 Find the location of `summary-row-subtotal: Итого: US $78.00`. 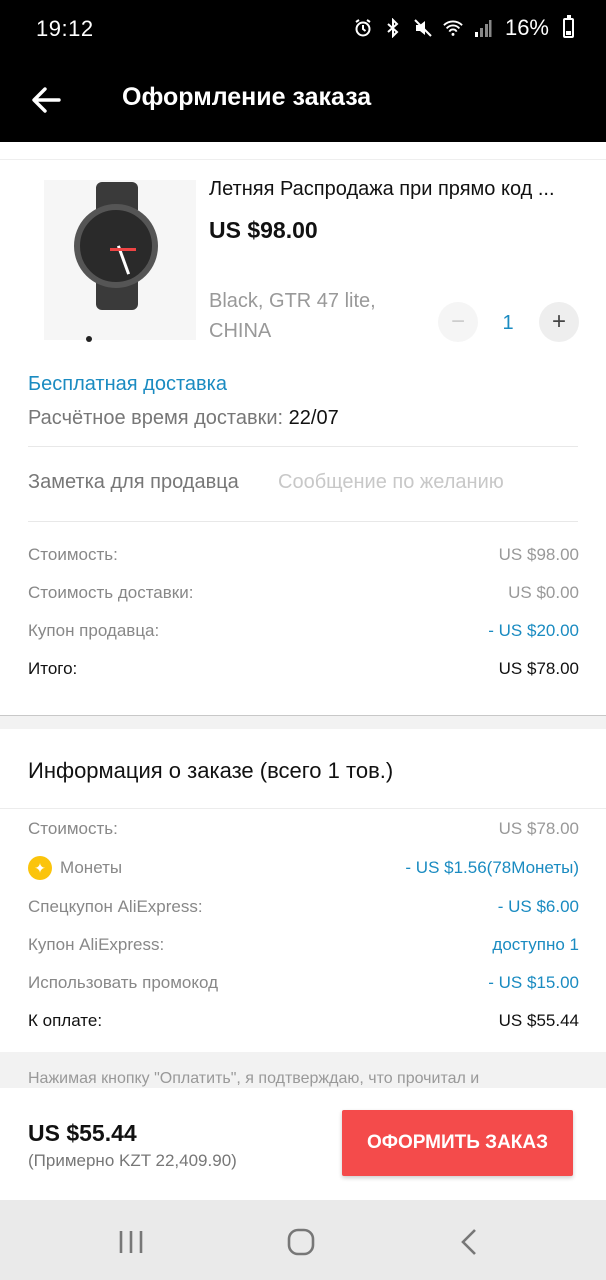

summary-row-subtotal: Итого: US $78.00 is located at coordinates (303, 669).